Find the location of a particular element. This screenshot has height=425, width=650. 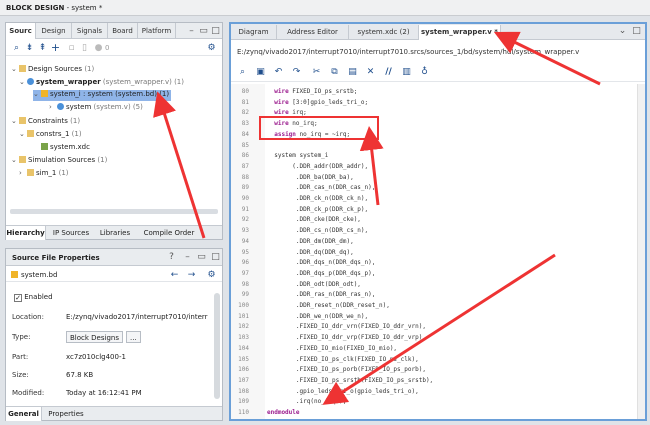

code-text: .DDR_dqs_n(DDR_dqs_n), is located at coordinates (321, 263).